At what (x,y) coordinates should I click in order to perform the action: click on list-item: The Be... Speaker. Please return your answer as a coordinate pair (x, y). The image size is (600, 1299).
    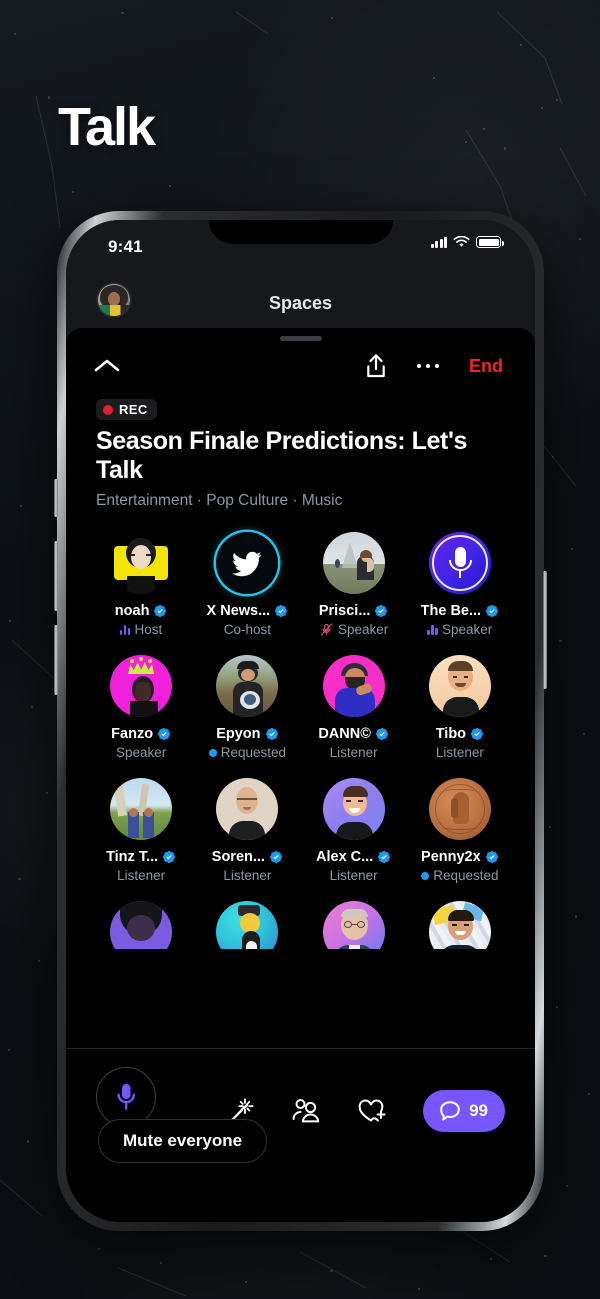
    Looking at the image, I should click on (460, 584).